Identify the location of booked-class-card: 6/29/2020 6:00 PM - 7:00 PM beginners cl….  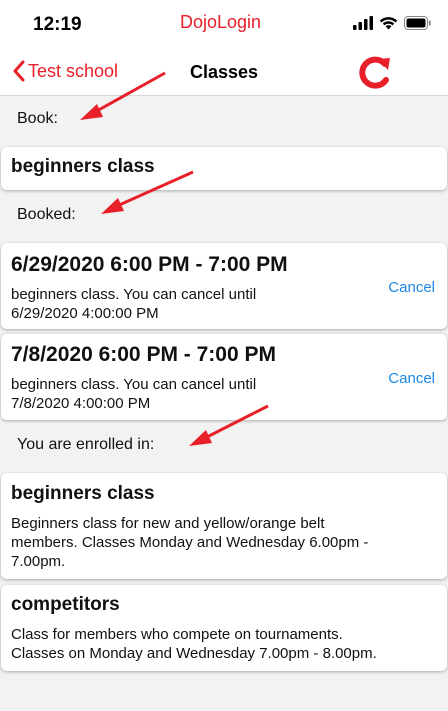
(224, 286).